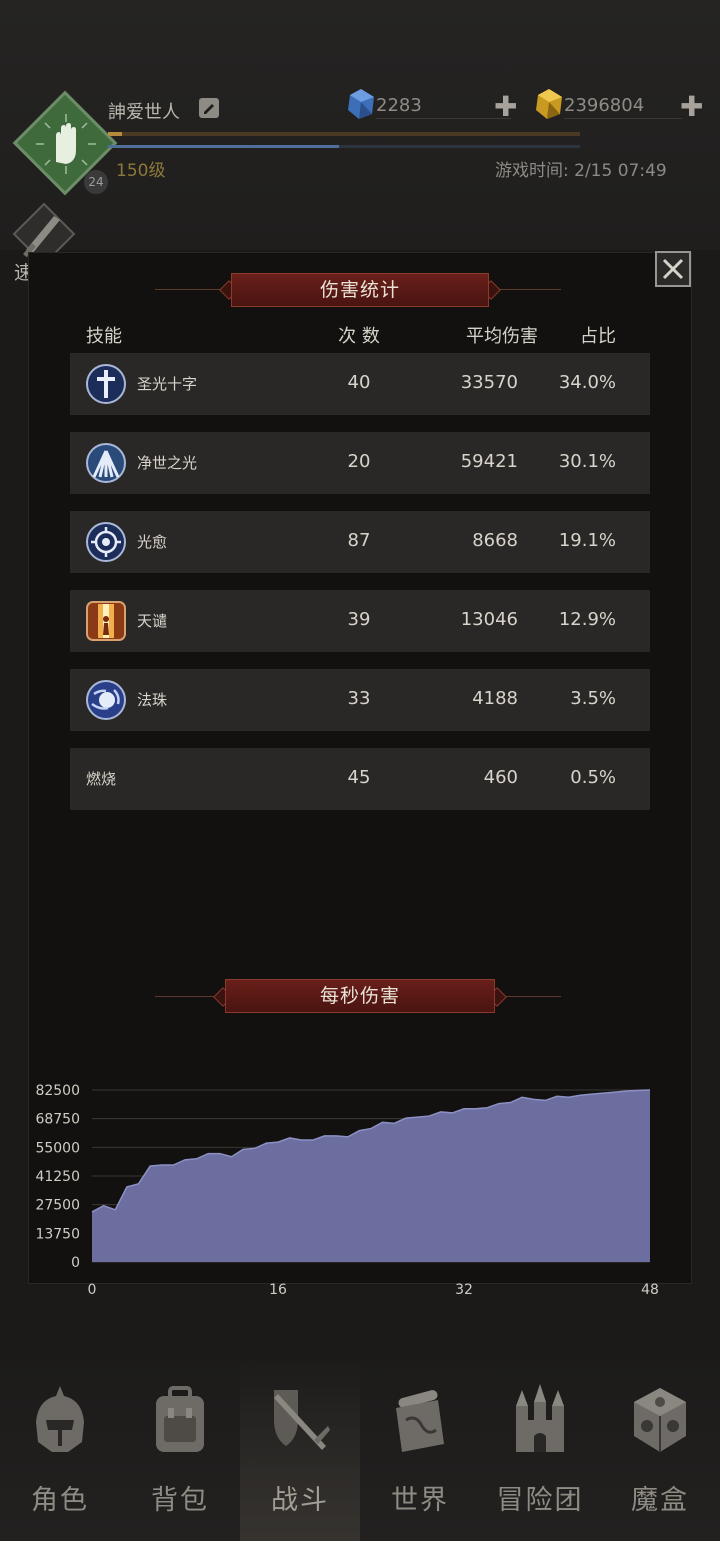 The image size is (720, 1541). What do you see at coordinates (360, 996) in the screenshot?
I see `dps-title: 每秒伤害` at bounding box center [360, 996].